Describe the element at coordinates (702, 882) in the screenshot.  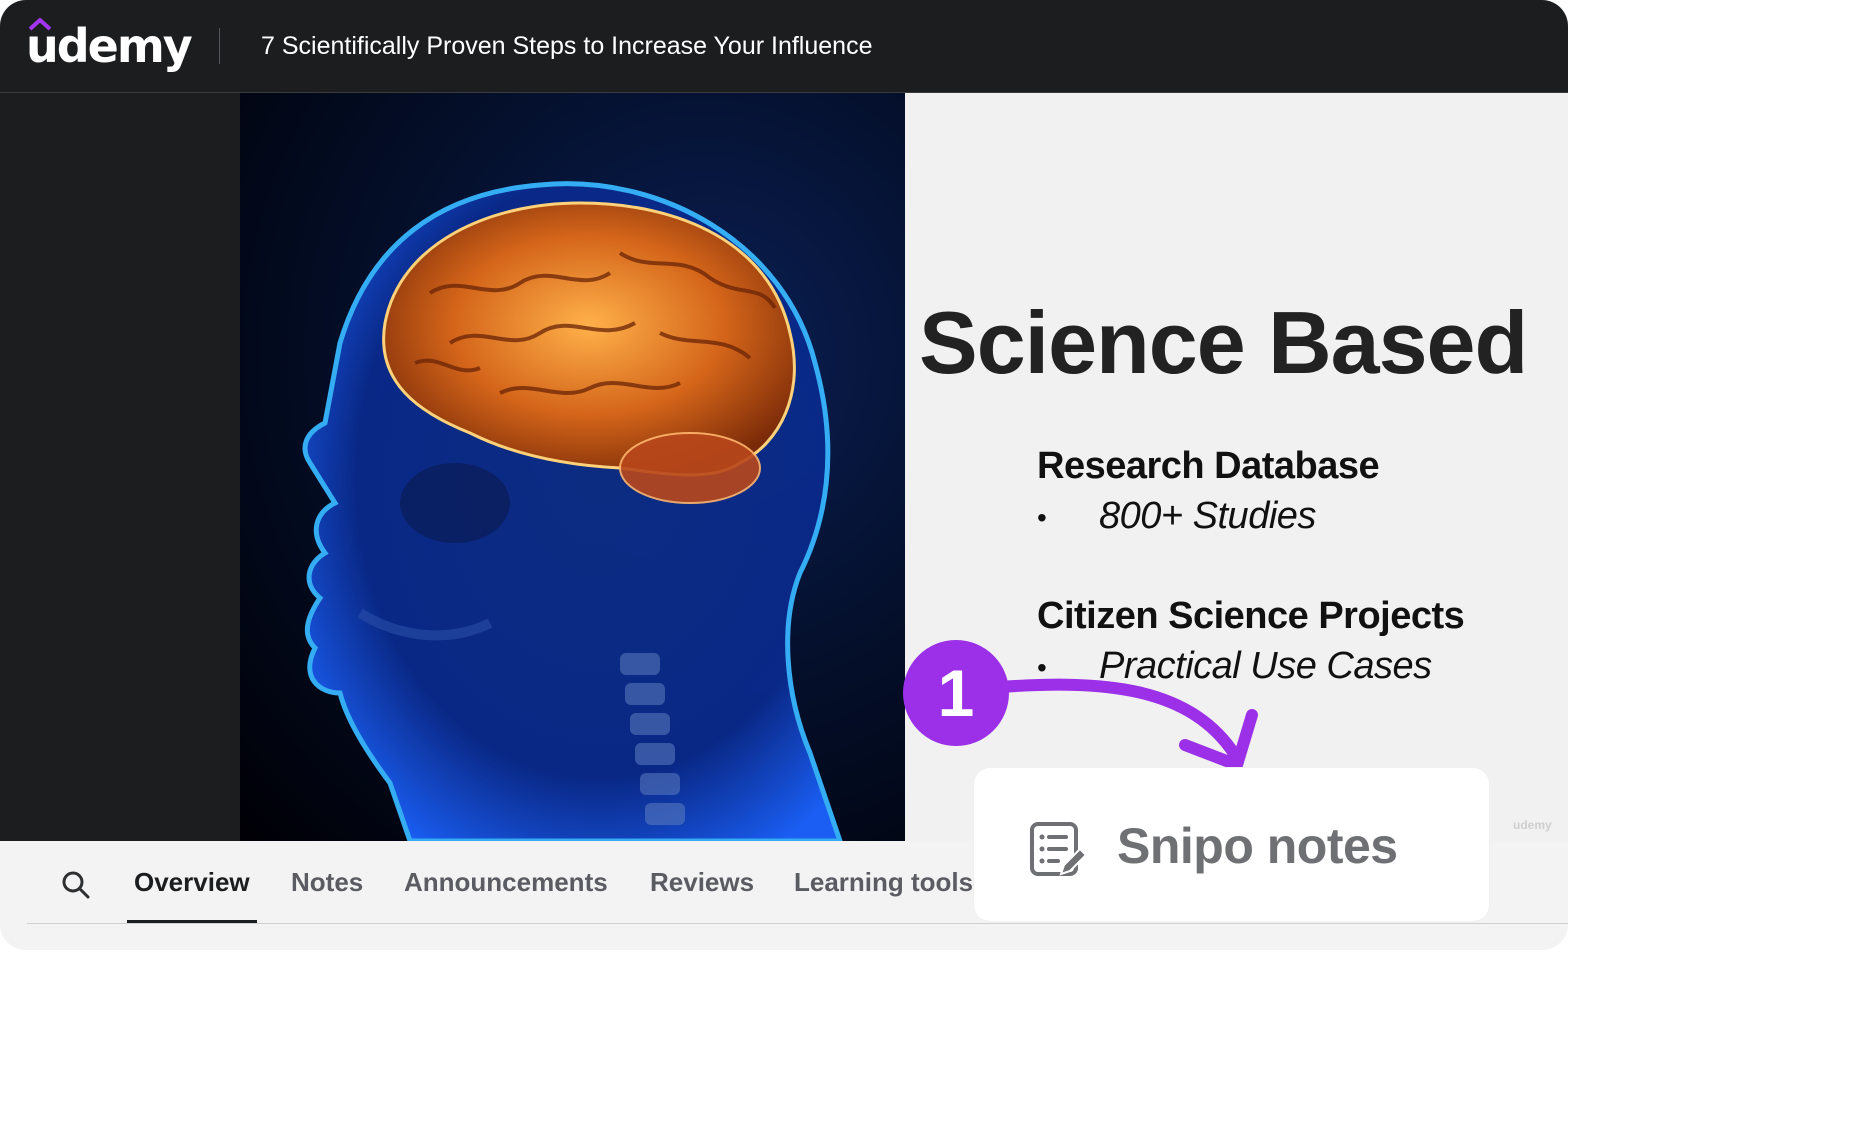
I see `tab-reviews: Reviews` at that location.